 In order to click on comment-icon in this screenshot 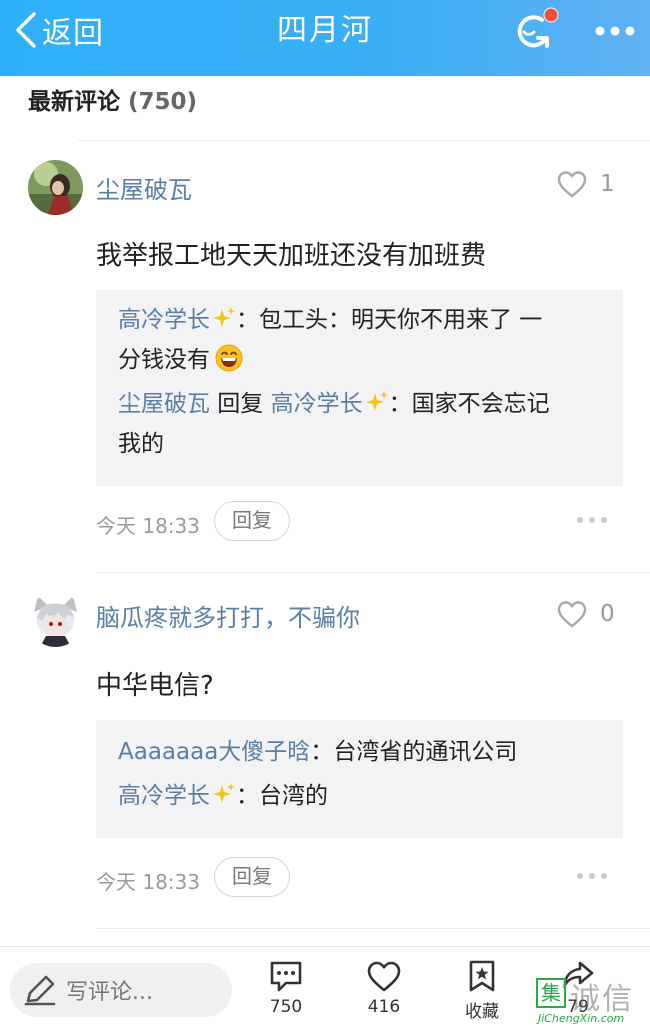, I will do `click(286, 976)`.